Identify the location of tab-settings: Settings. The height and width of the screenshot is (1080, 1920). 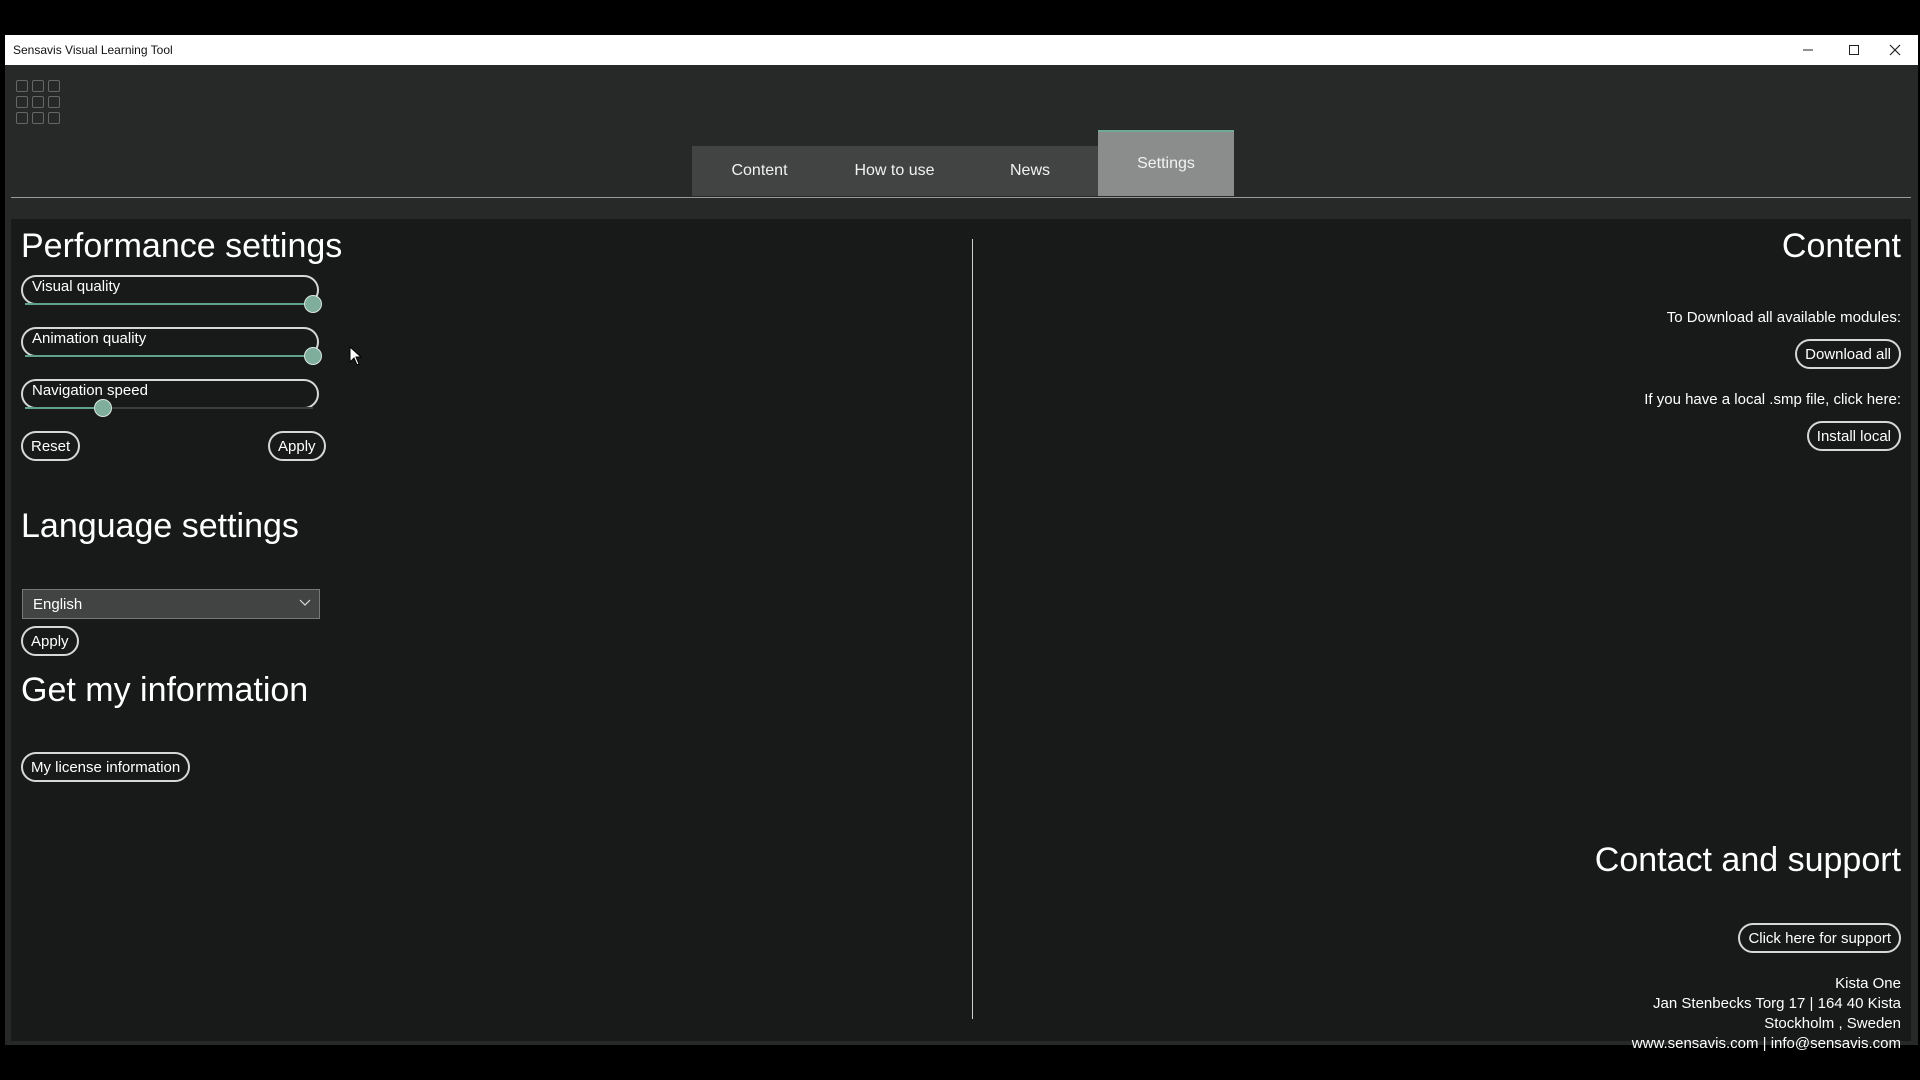
(1166, 163).